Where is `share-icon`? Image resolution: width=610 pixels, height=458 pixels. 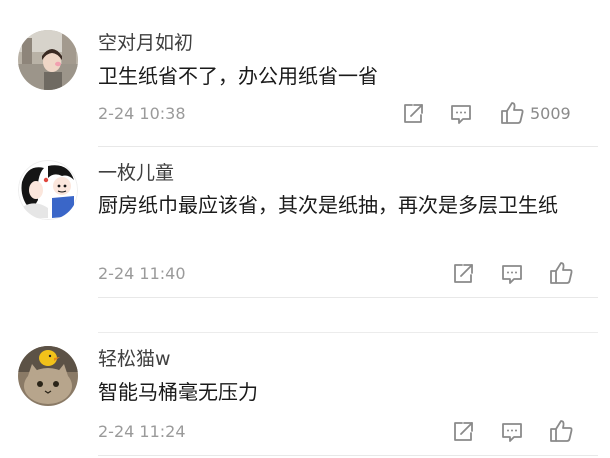 share-icon is located at coordinates (463, 431).